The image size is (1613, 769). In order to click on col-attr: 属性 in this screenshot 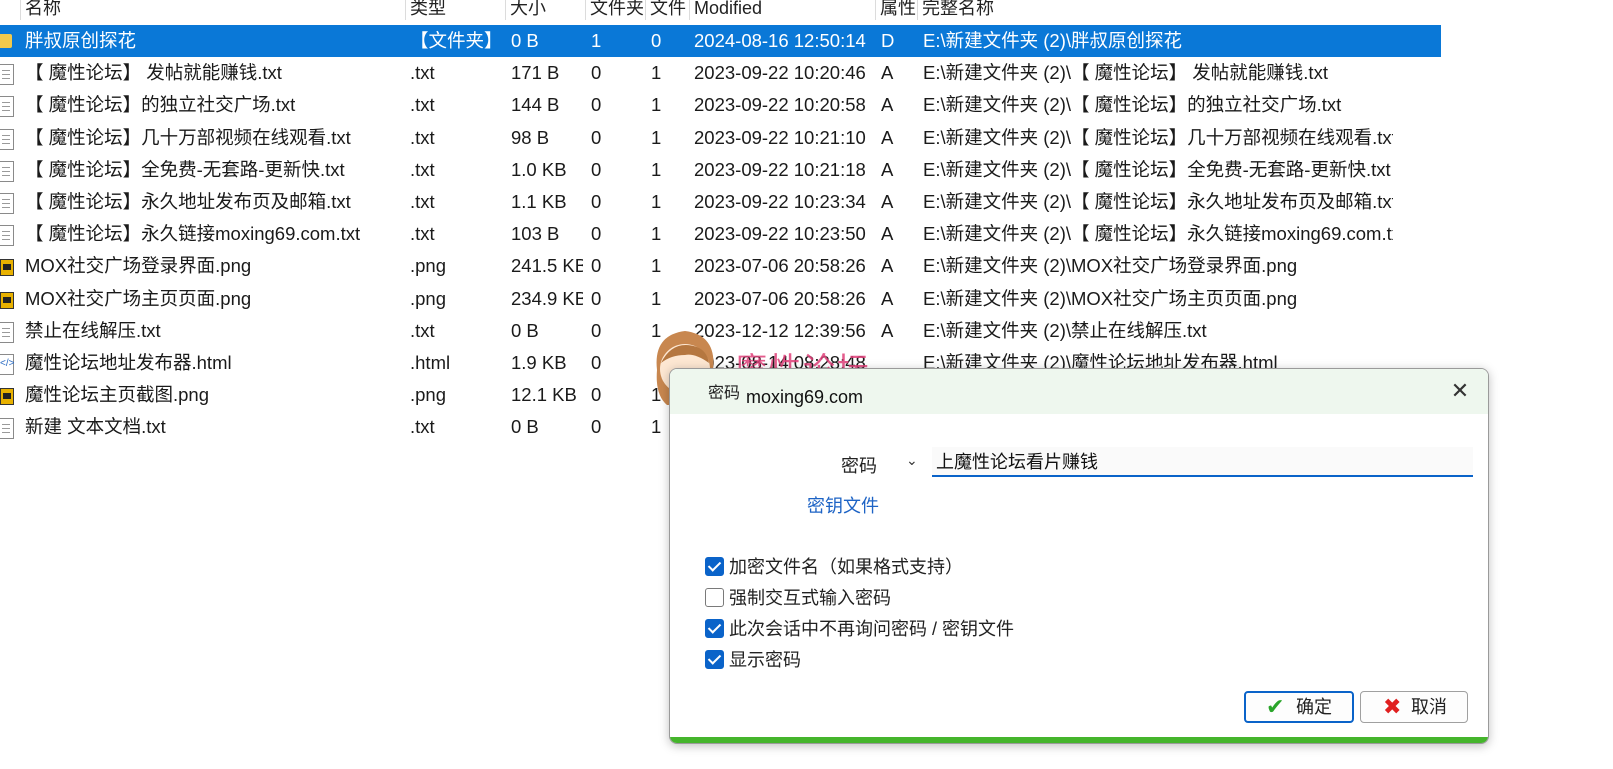, I will do `click(896, 10)`.